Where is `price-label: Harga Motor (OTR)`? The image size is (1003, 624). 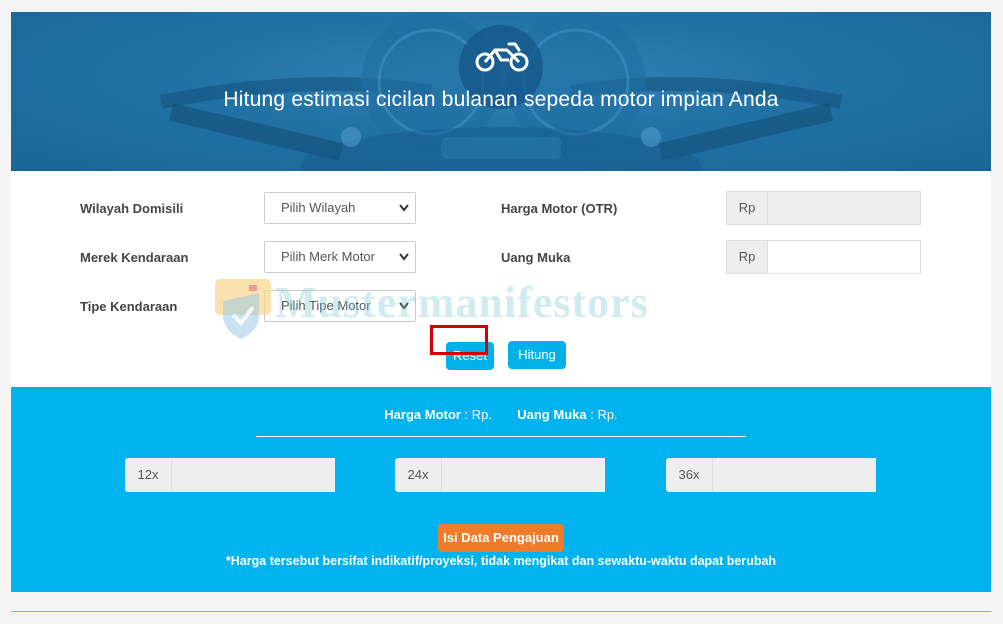 price-label: Harga Motor (OTR) is located at coordinates (559, 208).